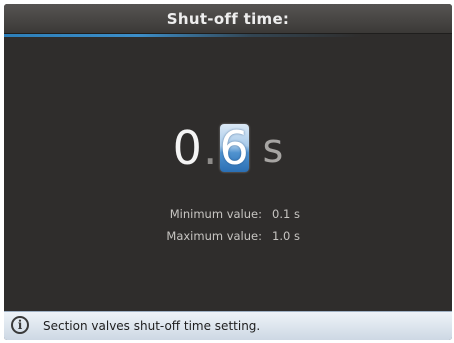  I want to click on minimum-value: 0.1 s, so click(286, 214).